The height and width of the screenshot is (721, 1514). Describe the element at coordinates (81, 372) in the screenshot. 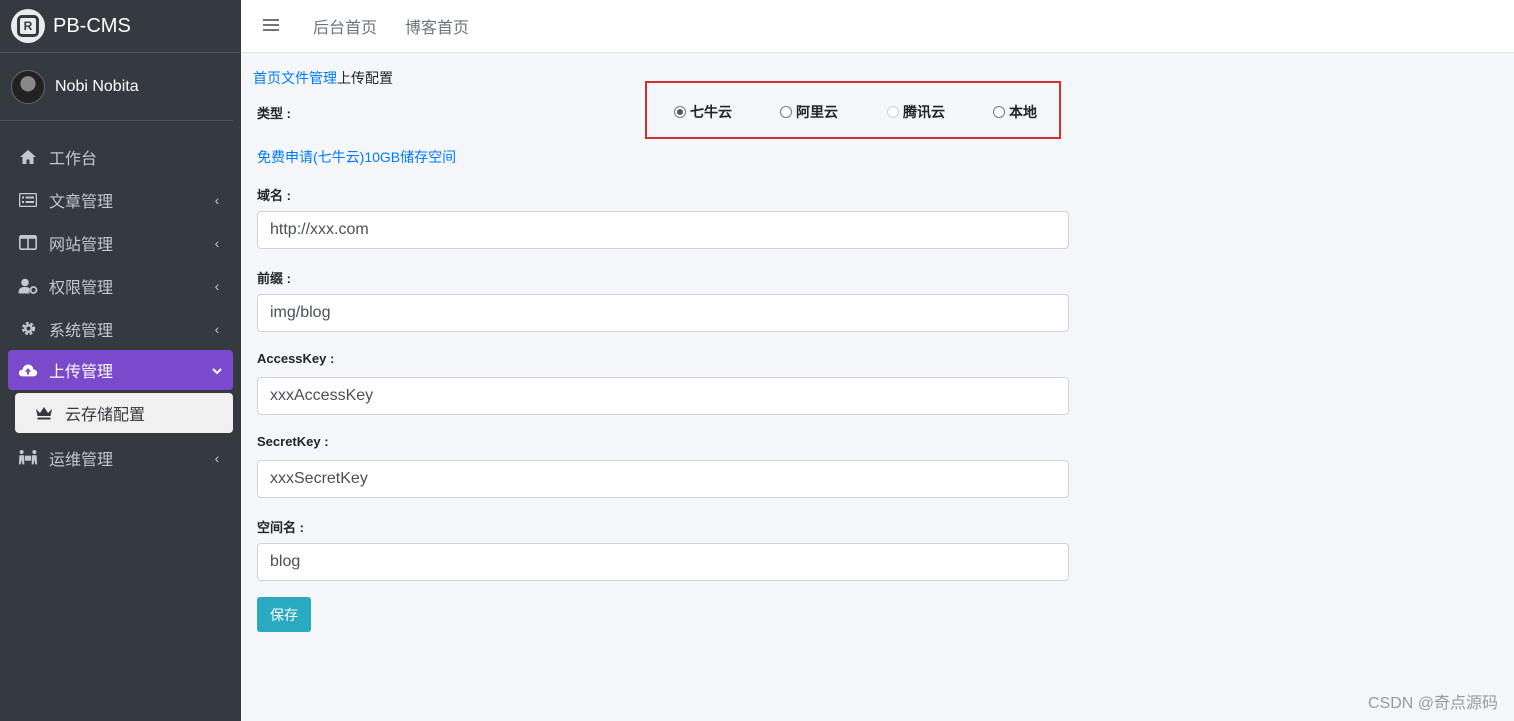

I see `sidebar-item-label: 上传管理` at that location.